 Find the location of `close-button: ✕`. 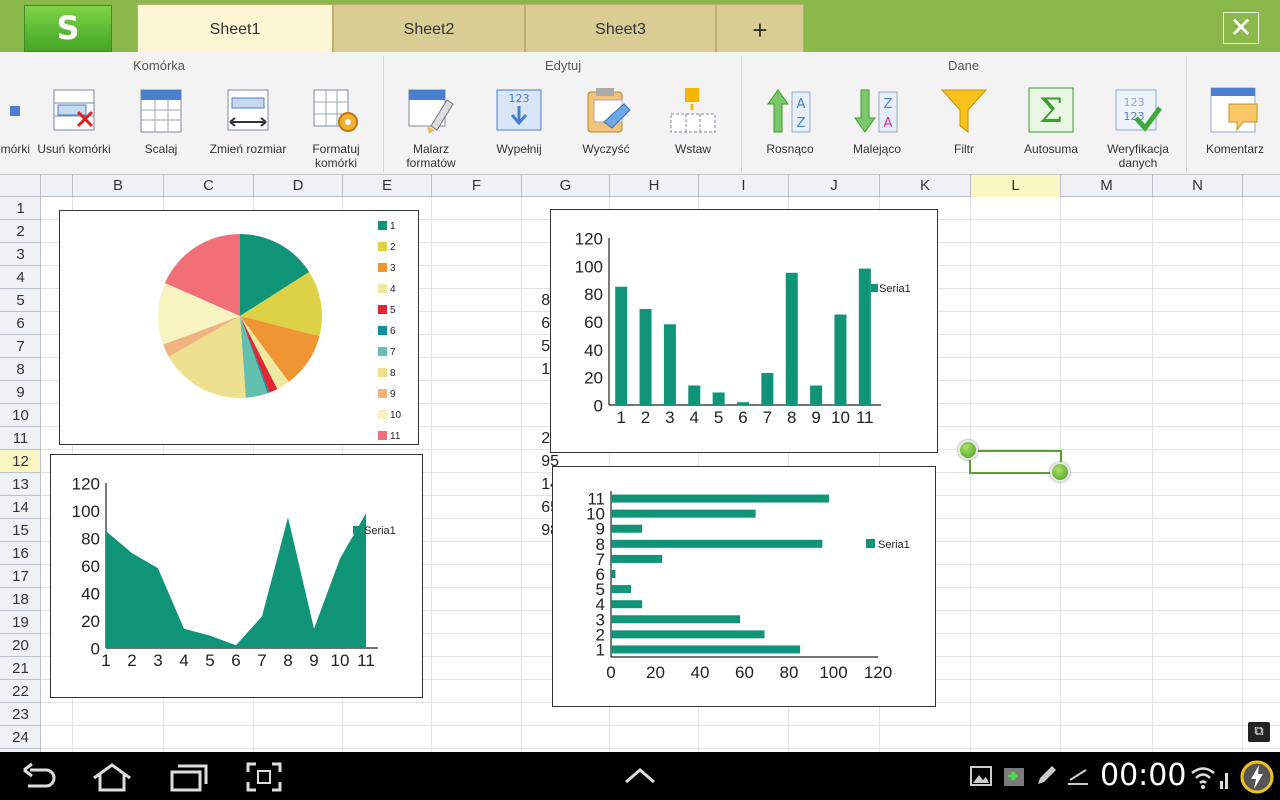

close-button: ✕ is located at coordinates (1241, 28).